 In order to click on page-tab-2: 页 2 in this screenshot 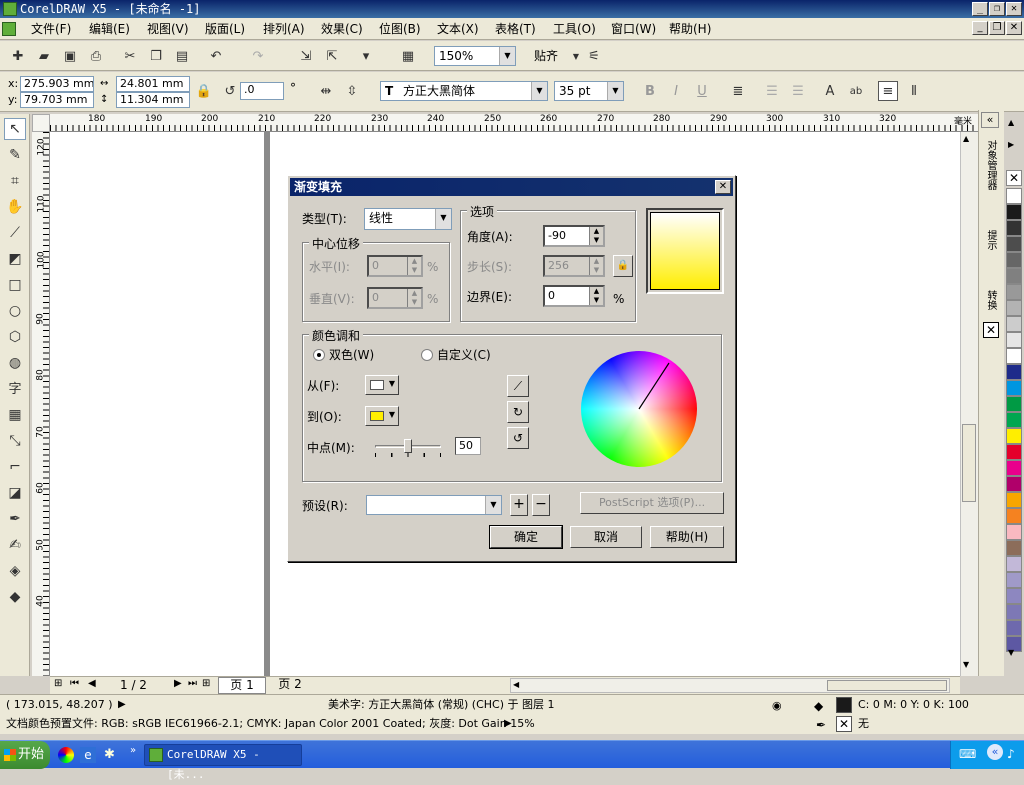, I will do `click(290, 684)`.